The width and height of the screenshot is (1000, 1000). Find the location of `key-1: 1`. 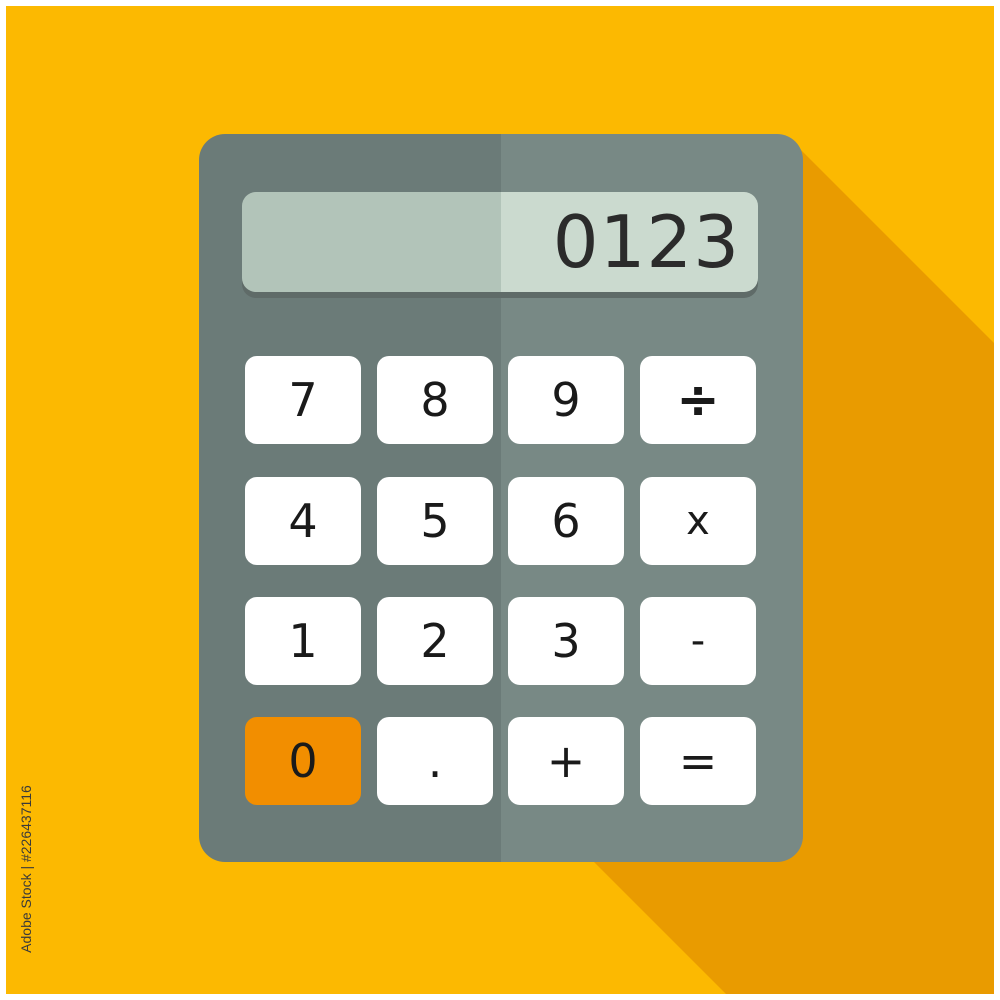

key-1: 1 is located at coordinates (303, 641).